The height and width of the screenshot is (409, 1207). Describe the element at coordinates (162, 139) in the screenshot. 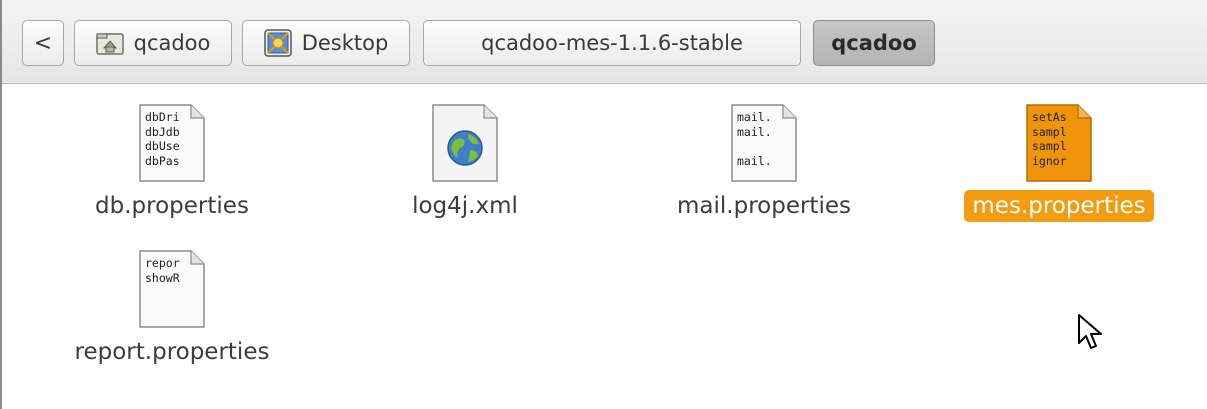

I see `file-preview-text: dbDri dbJdb dbUse dbPas` at that location.